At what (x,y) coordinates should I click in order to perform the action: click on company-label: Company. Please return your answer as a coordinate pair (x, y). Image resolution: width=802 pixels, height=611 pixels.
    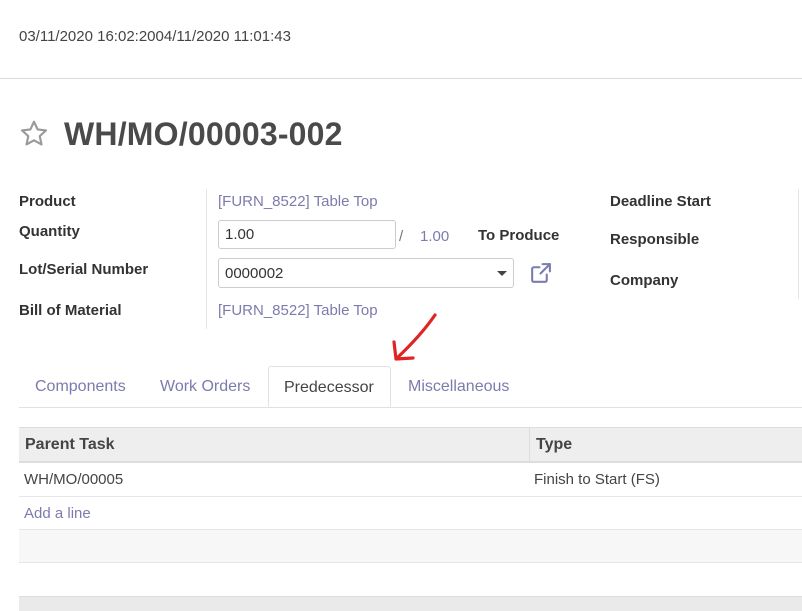
    Looking at the image, I should click on (644, 280).